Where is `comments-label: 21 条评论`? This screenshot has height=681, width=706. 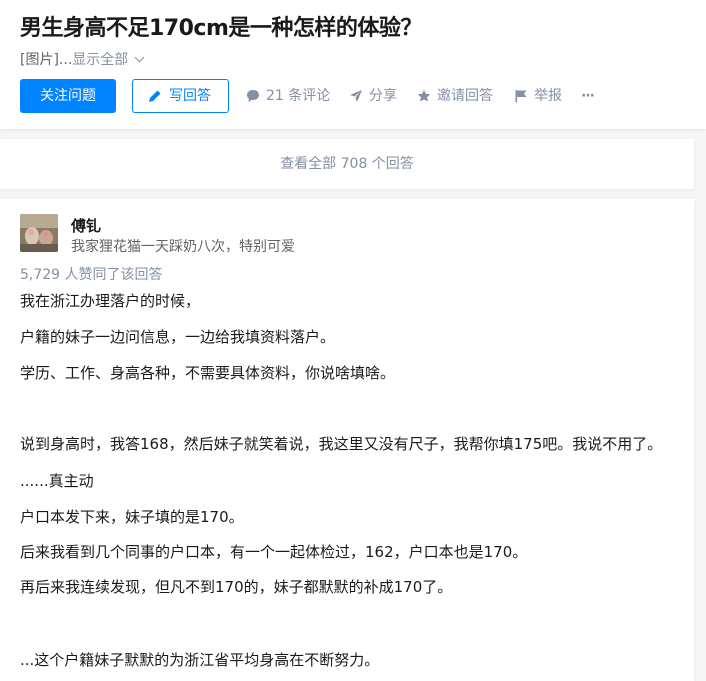 comments-label: 21 条评论 is located at coordinates (298, 96).